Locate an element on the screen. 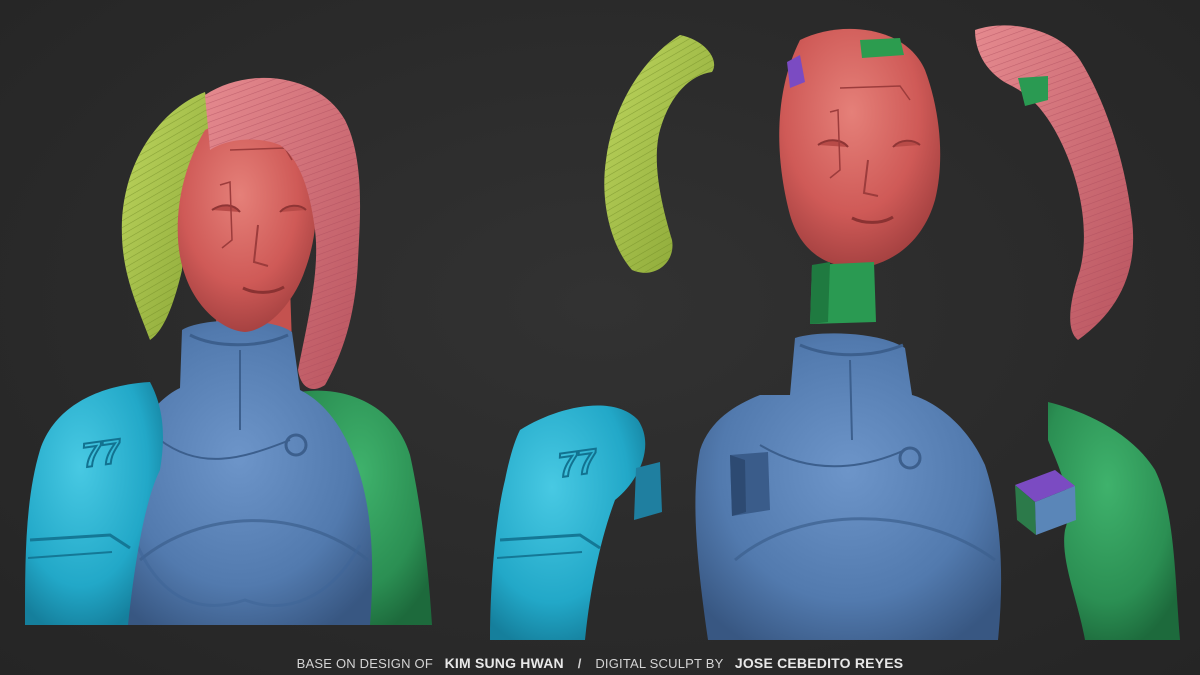  credit-sculpt-prefix: DIGITAL SCULPT BY is located at coordinates (659, 663).